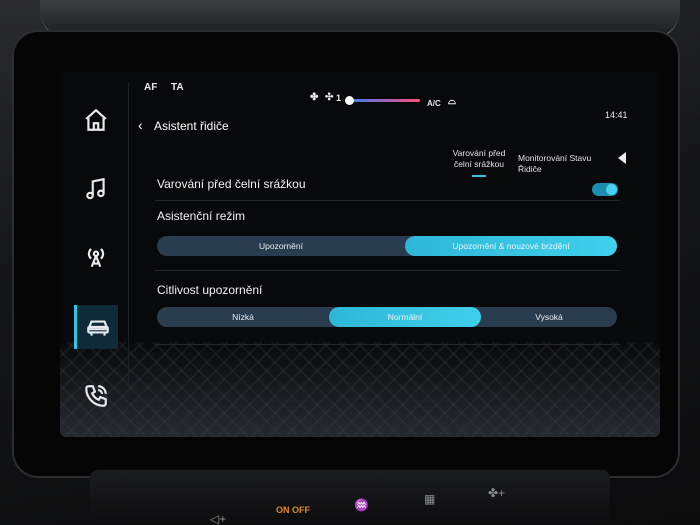  I want to click on page-title: Asistent řidiče, so click(191, 126).